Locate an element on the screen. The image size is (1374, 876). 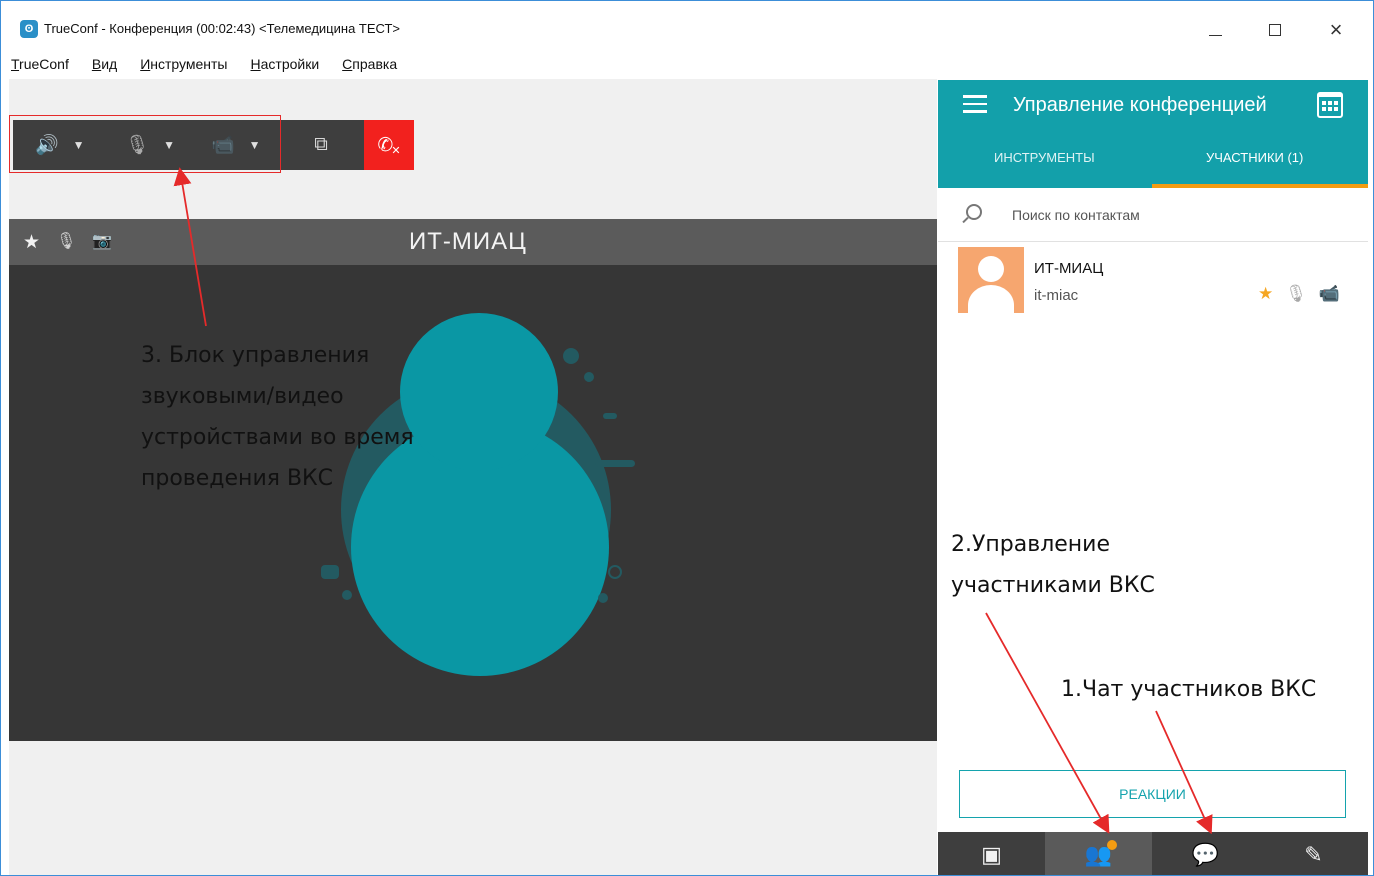
end-call-button: ✆ ✕ is located at coordinates (389, 145).